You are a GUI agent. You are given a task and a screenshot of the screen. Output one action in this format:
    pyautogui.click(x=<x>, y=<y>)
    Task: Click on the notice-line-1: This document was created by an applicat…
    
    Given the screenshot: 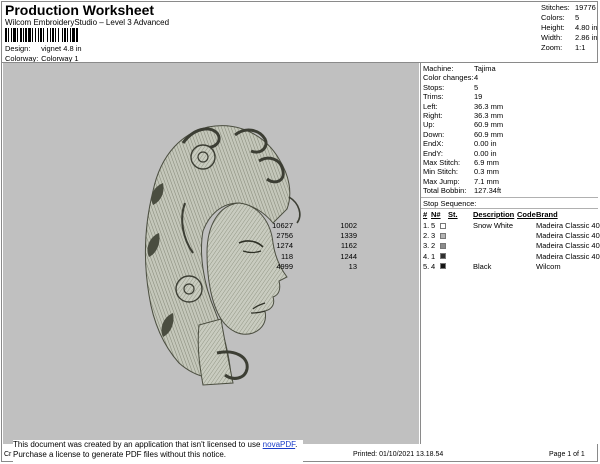 What is the action you would take?
    pyautogui.click(x=155, y=444)
    